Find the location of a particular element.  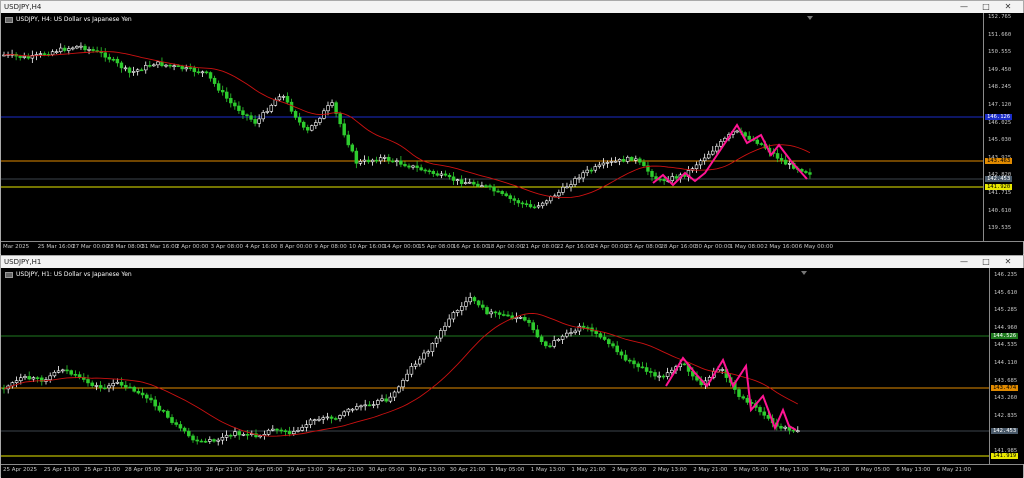

price-level-tag: 143.474 is located at coordinates (1005, 388).